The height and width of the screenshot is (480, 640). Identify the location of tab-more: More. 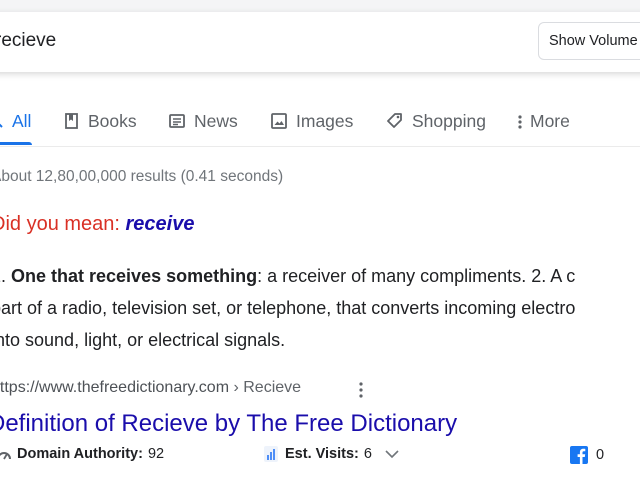
(543, 121).